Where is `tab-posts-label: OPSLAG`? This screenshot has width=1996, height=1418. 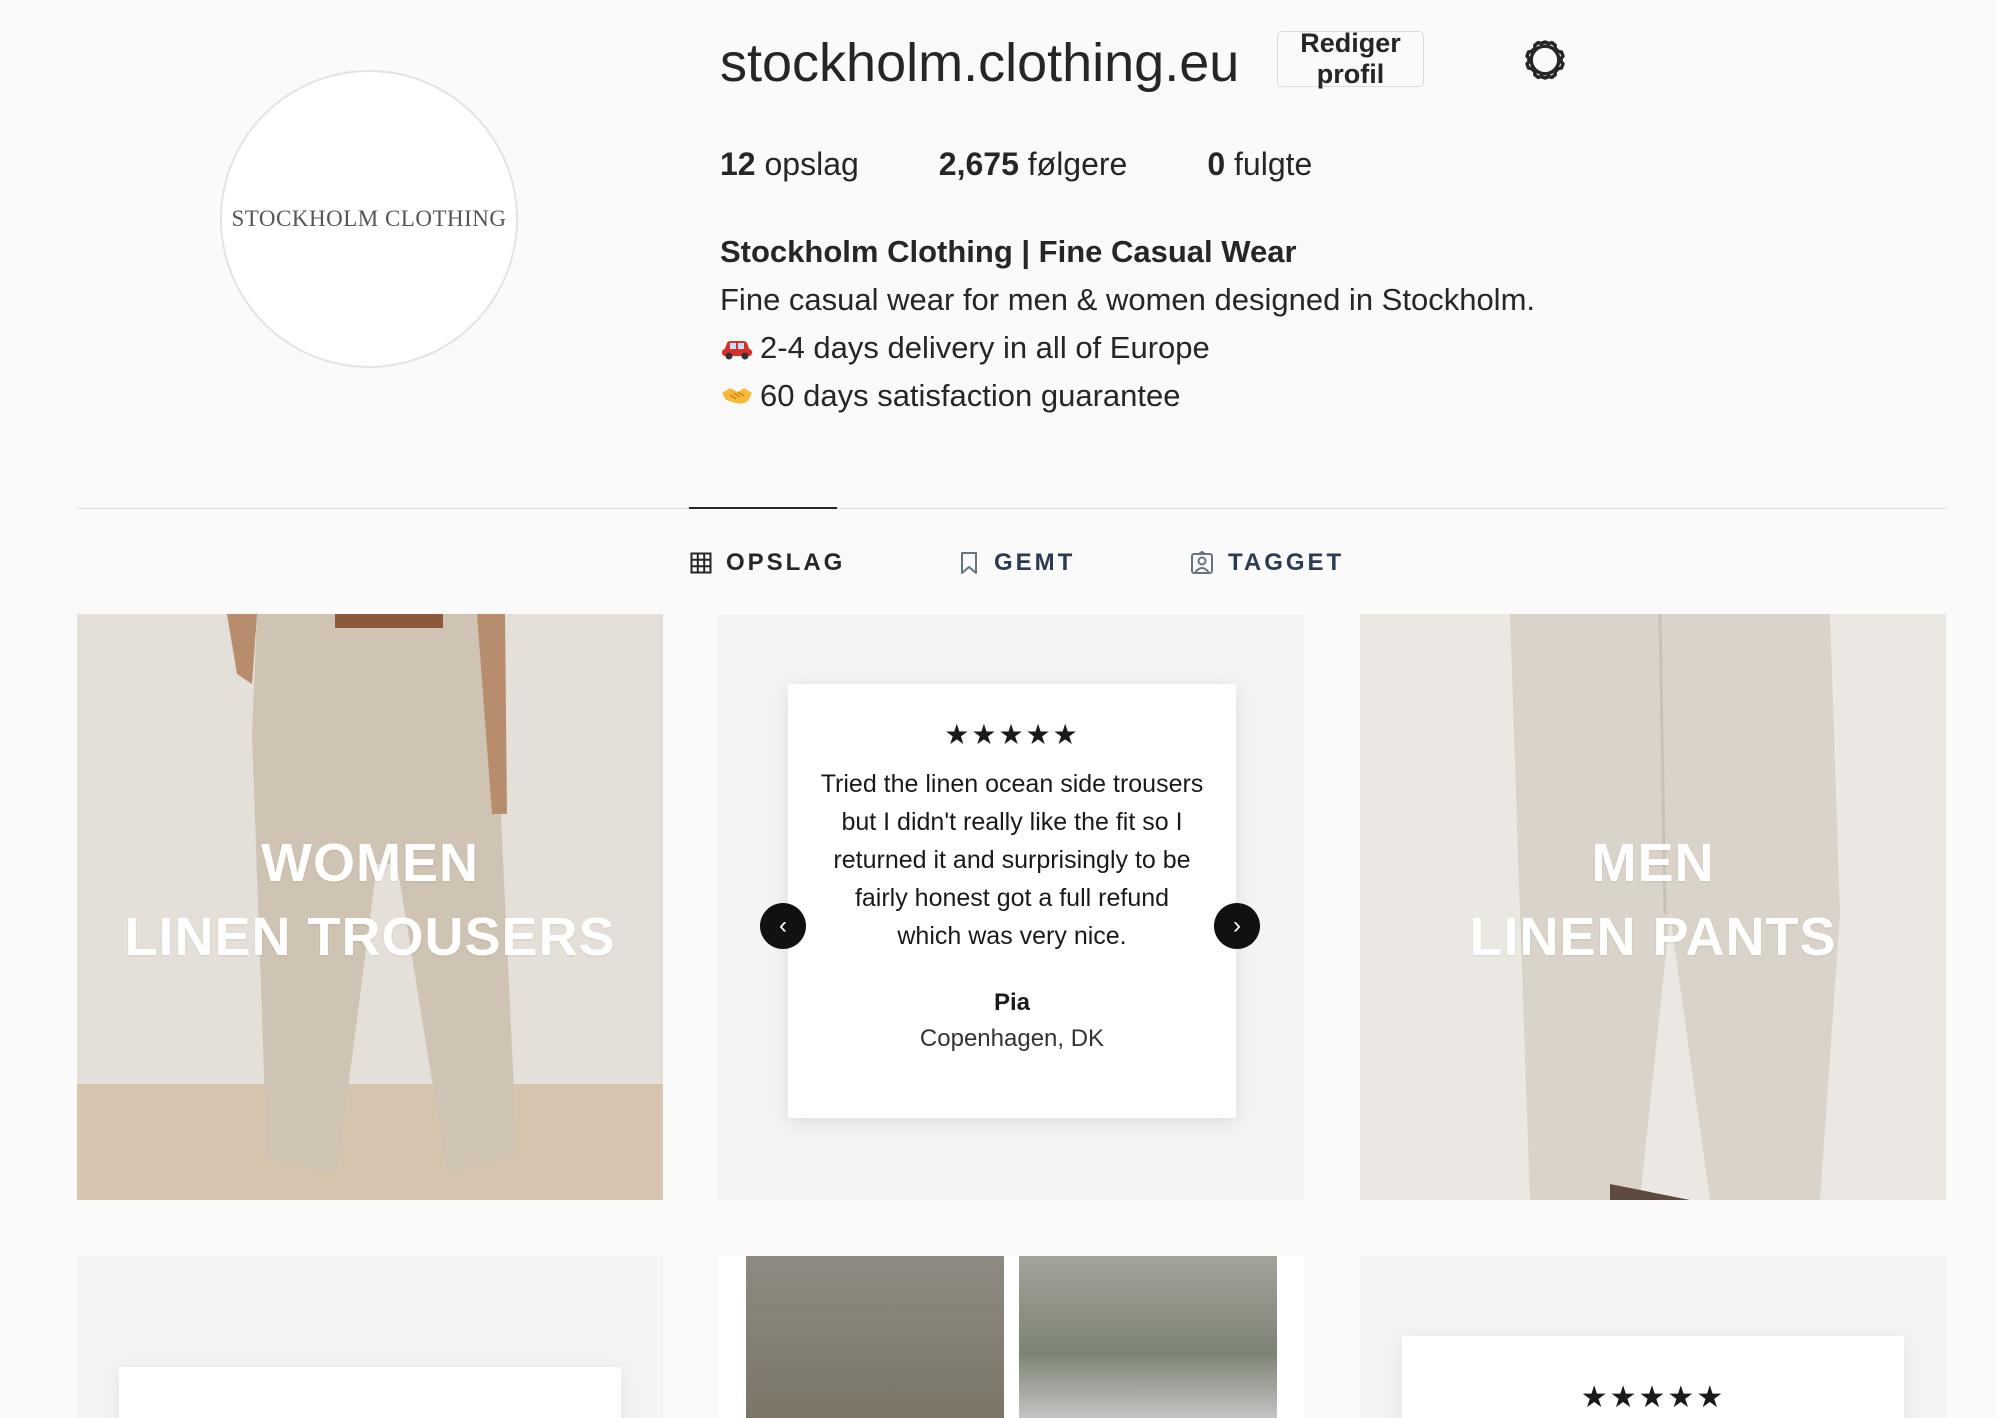
tab-posts-label: OPSLAG is located at coordinates (786, 562).